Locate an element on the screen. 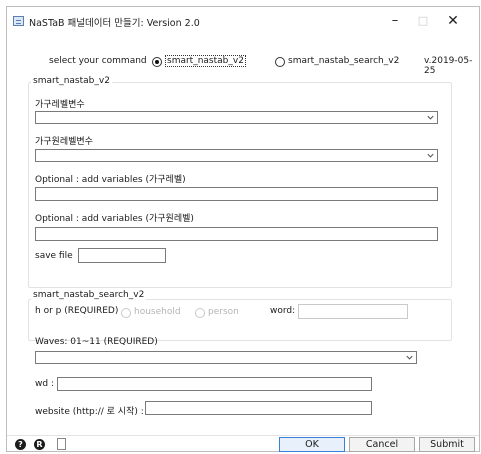  r-logo-icon: R is located at coordinates (39, 444).